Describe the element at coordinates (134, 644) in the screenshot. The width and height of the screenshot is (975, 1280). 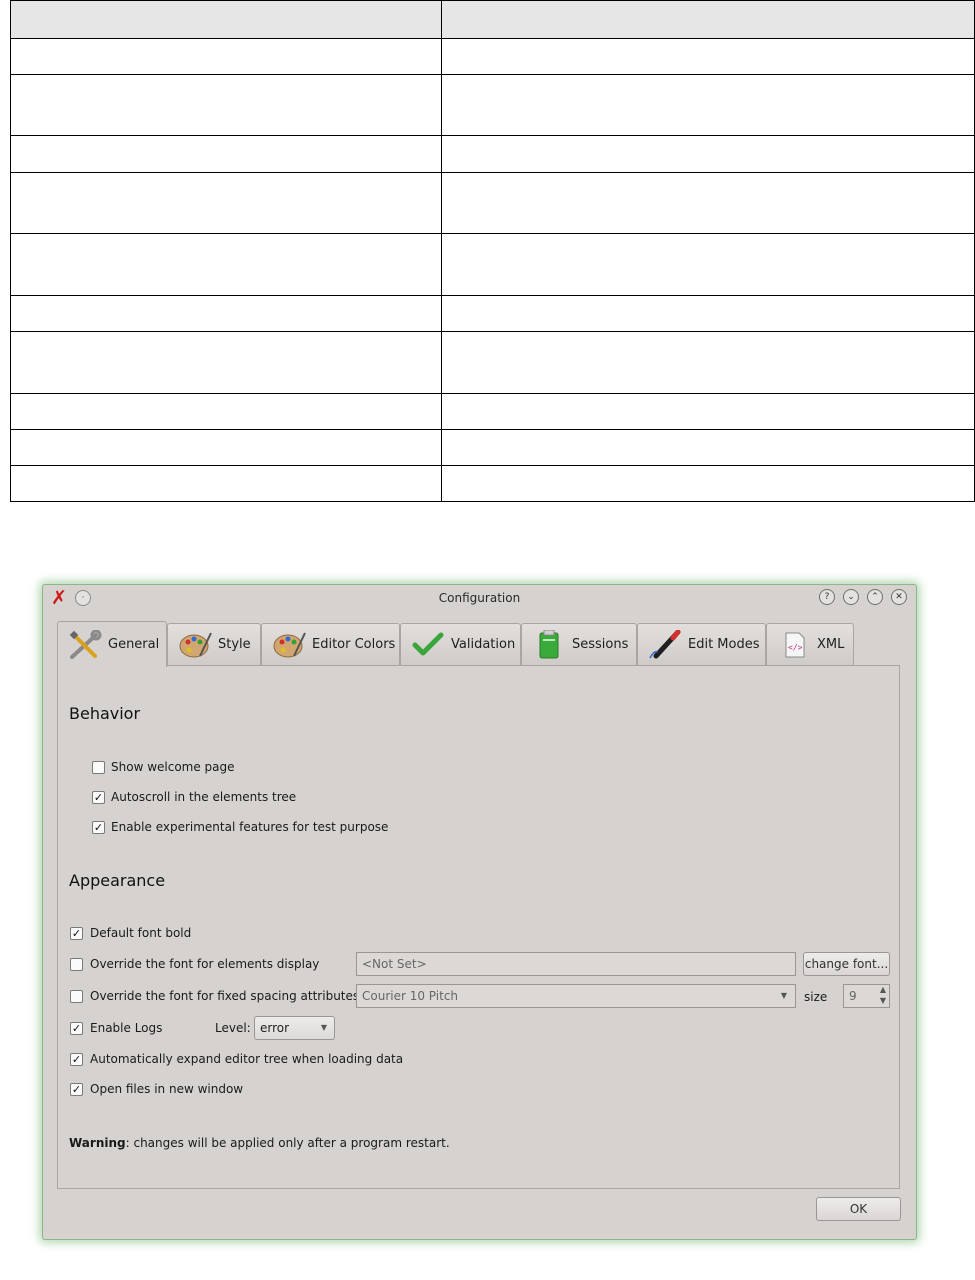
I see `tab-label: General` at that location.